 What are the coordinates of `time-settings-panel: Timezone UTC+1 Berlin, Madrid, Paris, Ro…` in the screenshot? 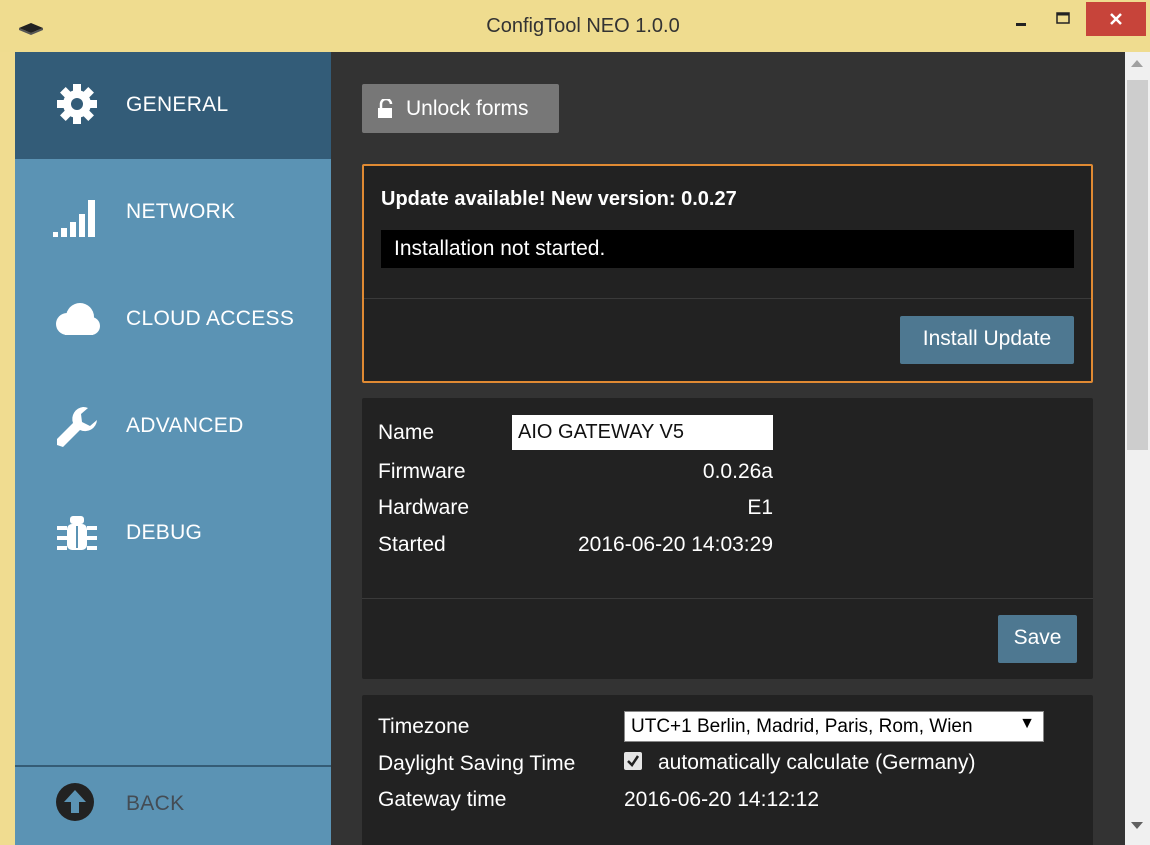 It's located at (727, 770).